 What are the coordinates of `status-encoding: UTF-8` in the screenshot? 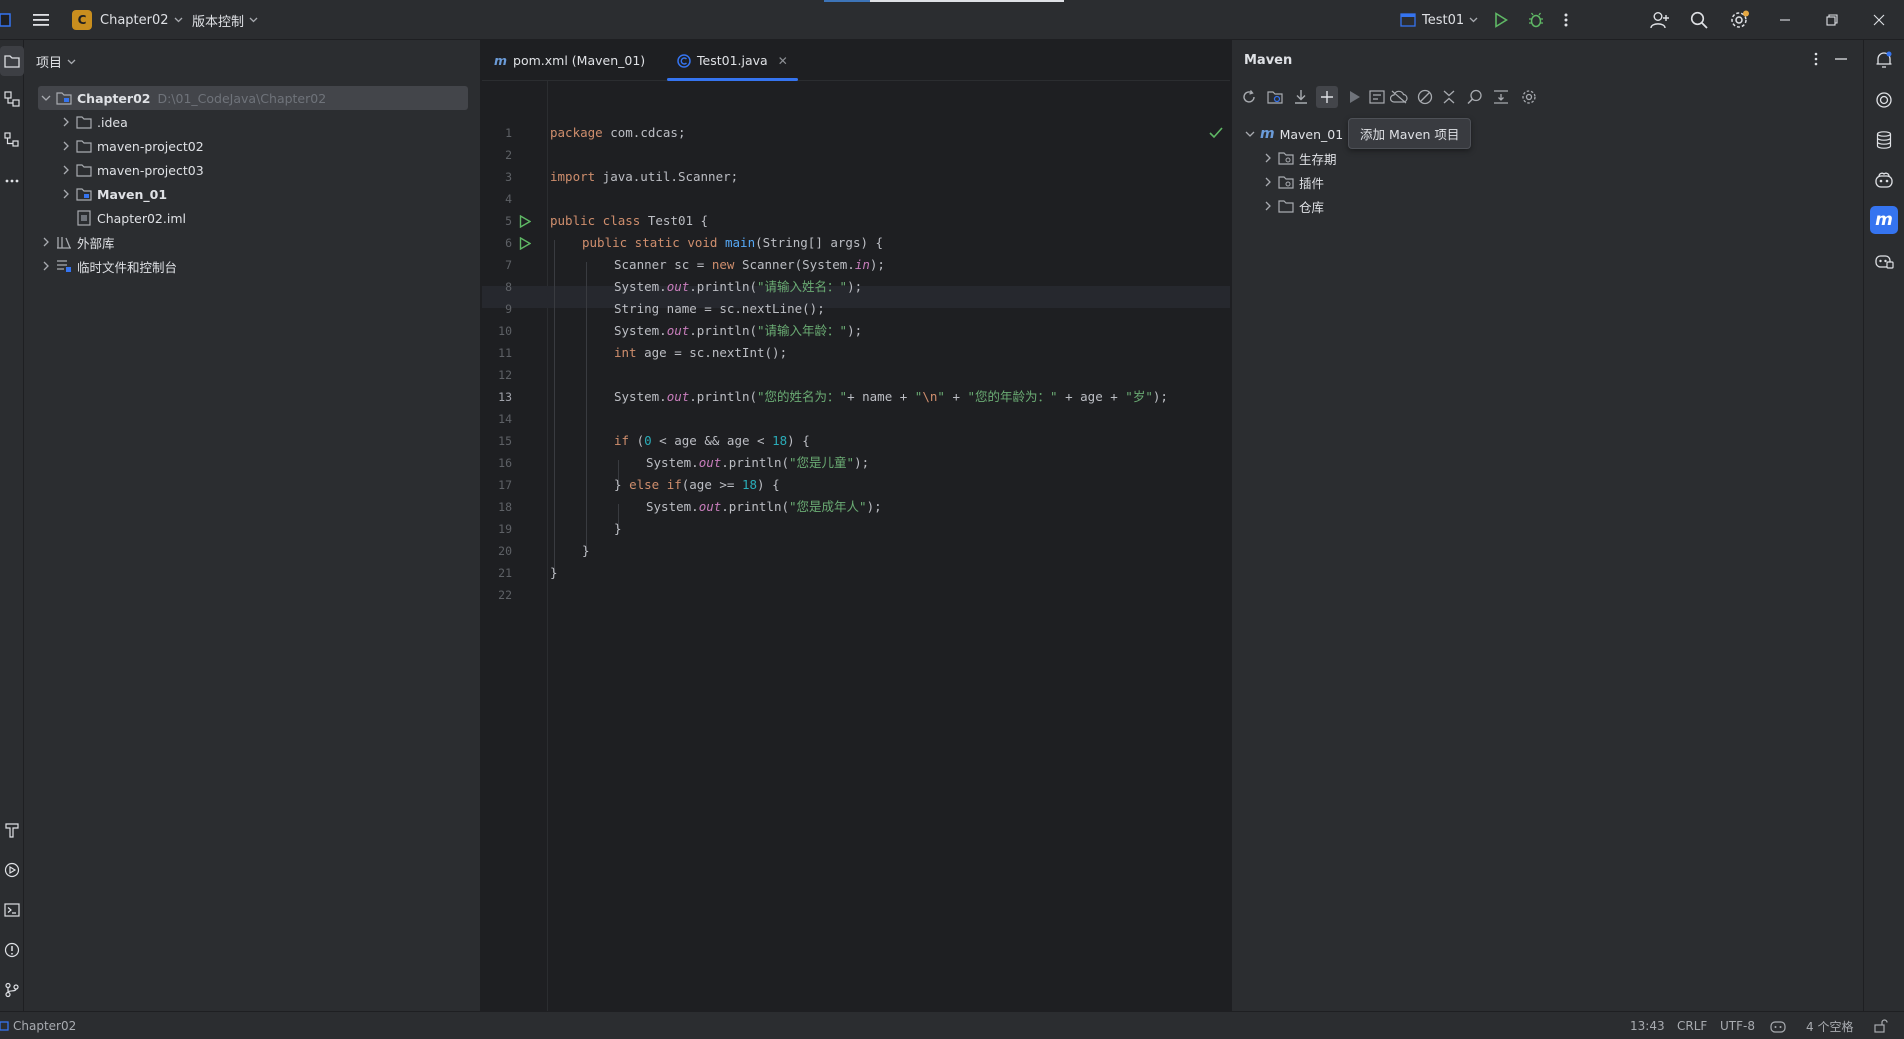 It's located at (1737, 1025).